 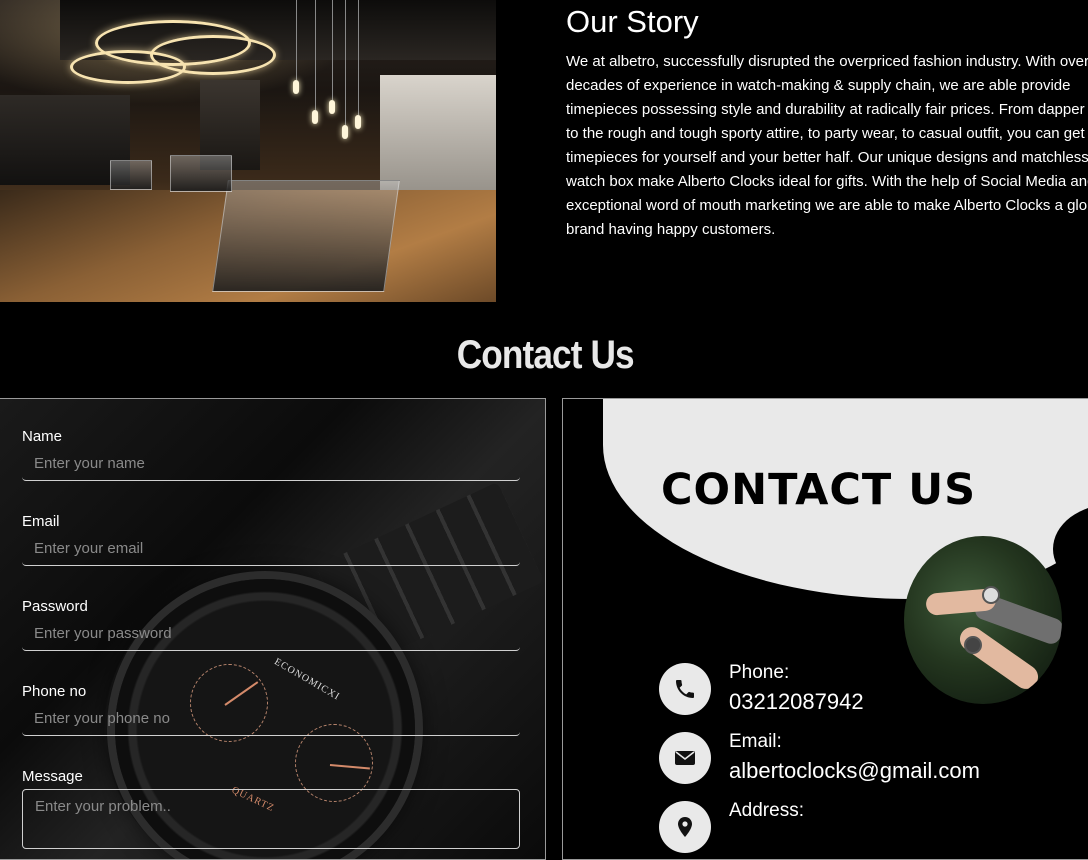 I want to click on password-field-group: Password, so click(x=271, y=624).